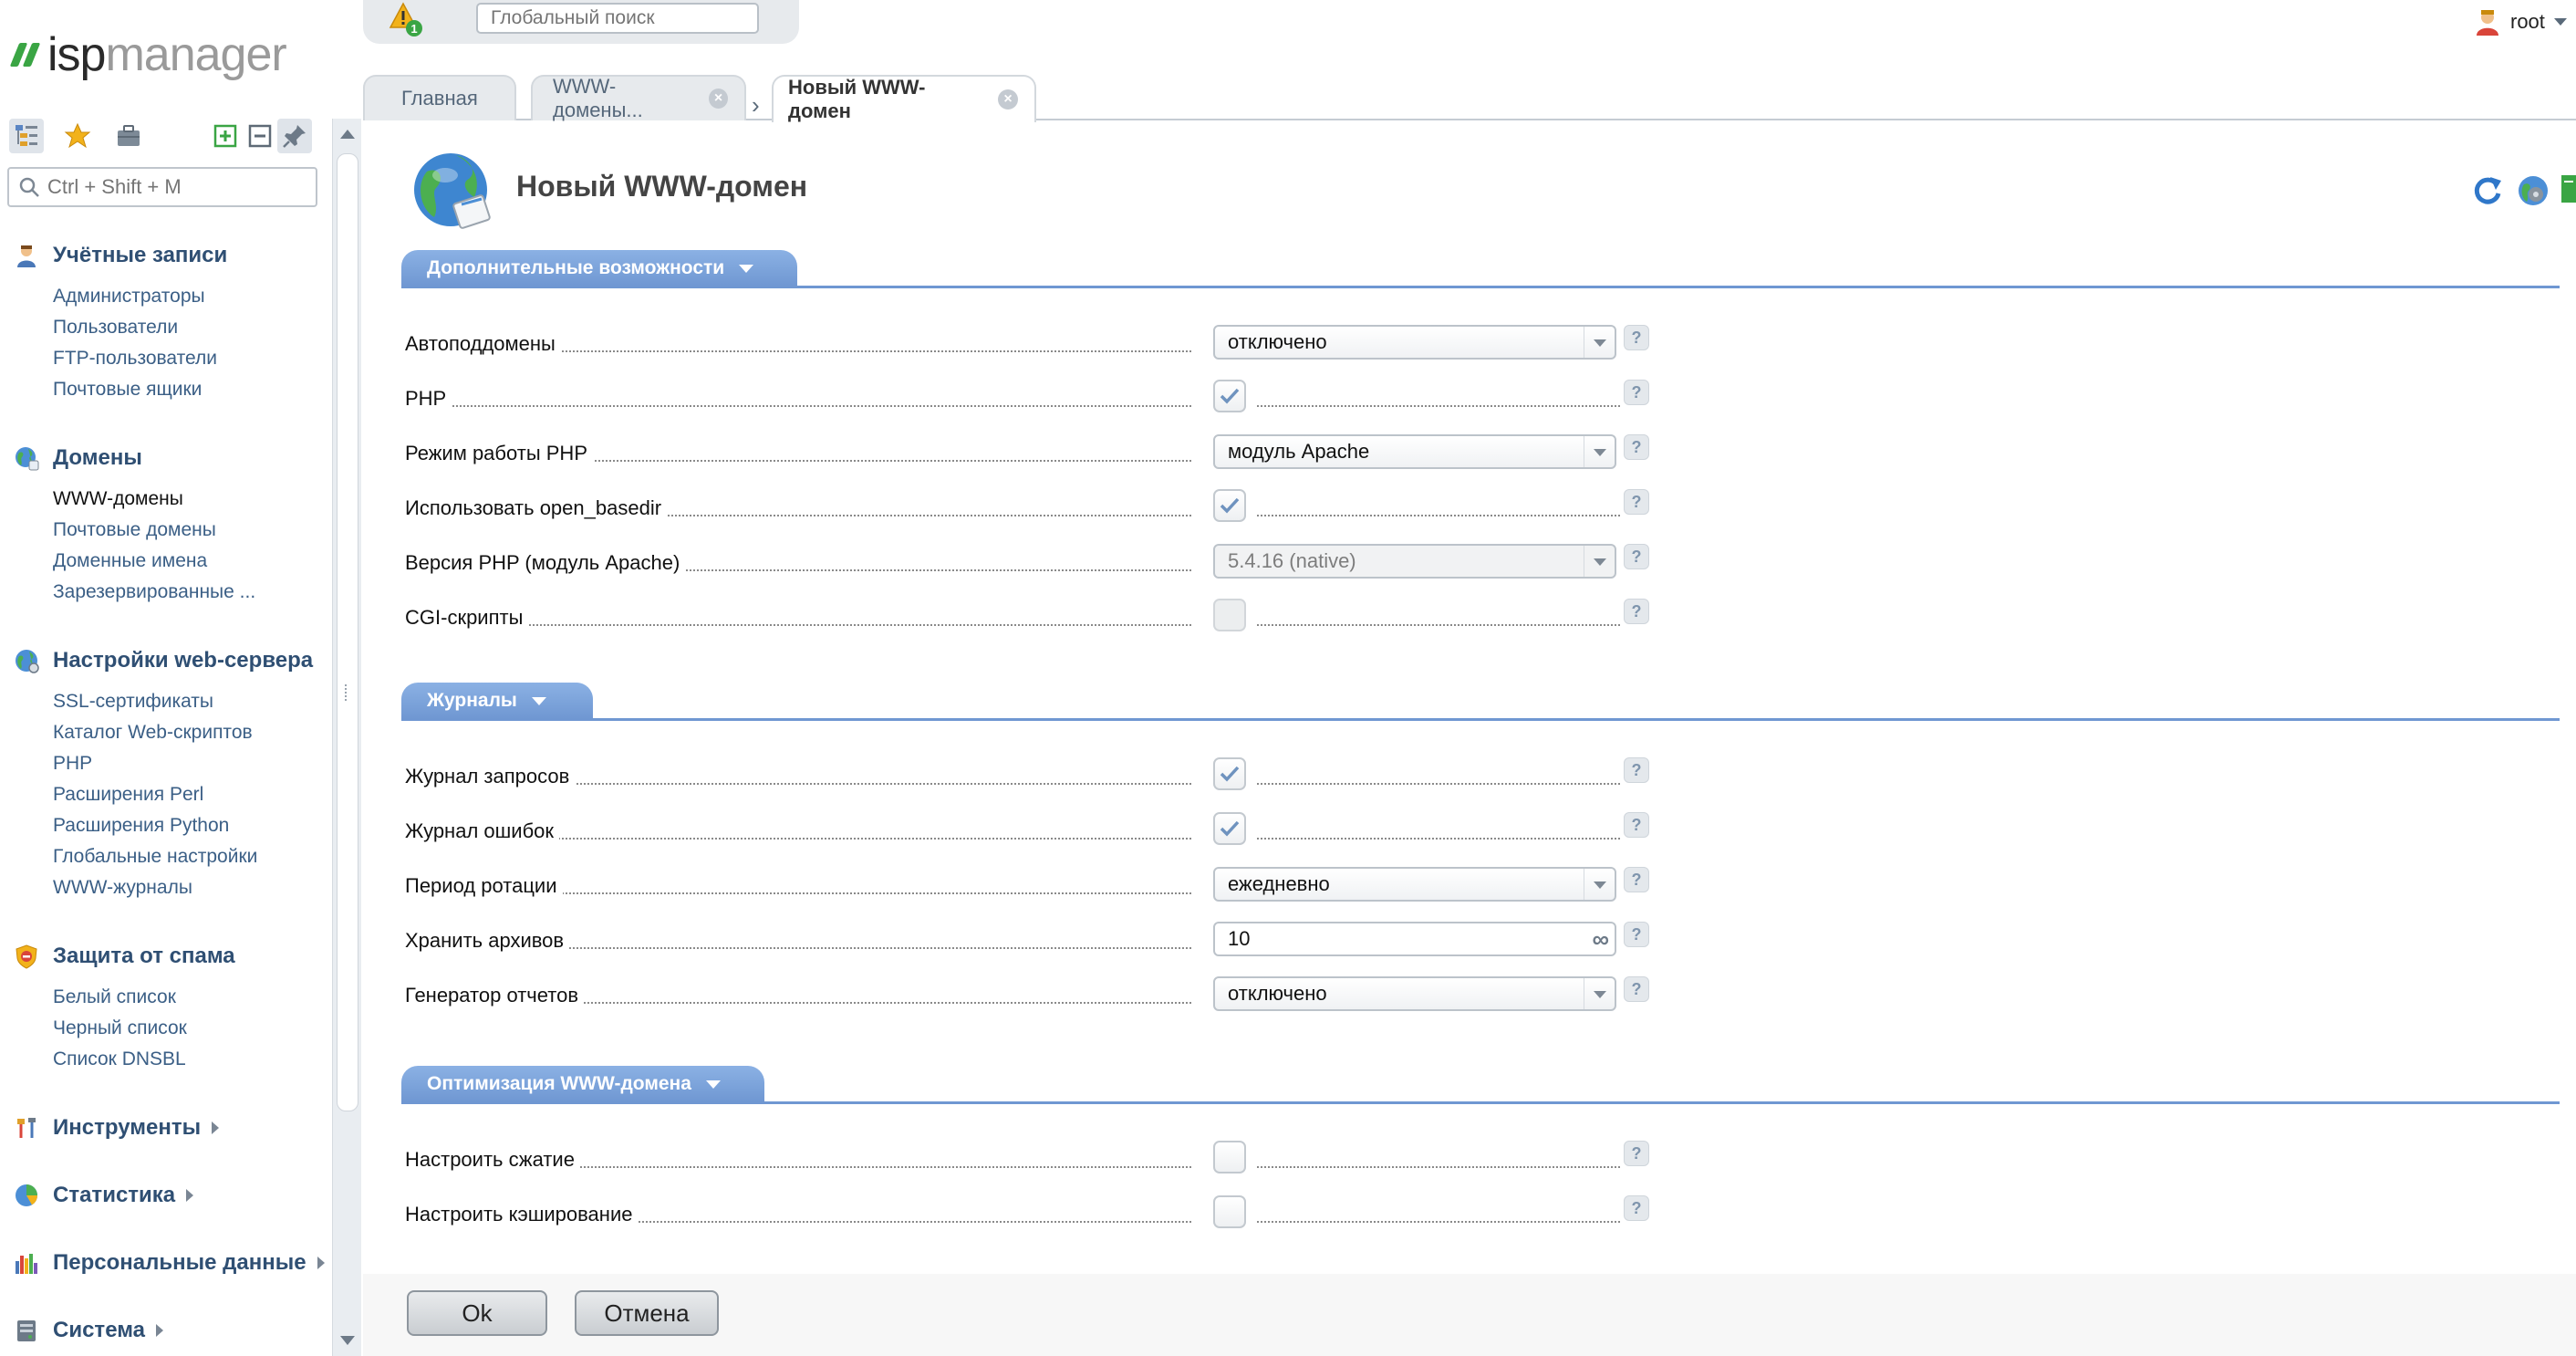 This screenshot has width=2576, height=1356. Describe the element at coordinates (140, 358) in the screenshot. I see `sidebar-item-ftp-users: FTP-пользователи` at that location.